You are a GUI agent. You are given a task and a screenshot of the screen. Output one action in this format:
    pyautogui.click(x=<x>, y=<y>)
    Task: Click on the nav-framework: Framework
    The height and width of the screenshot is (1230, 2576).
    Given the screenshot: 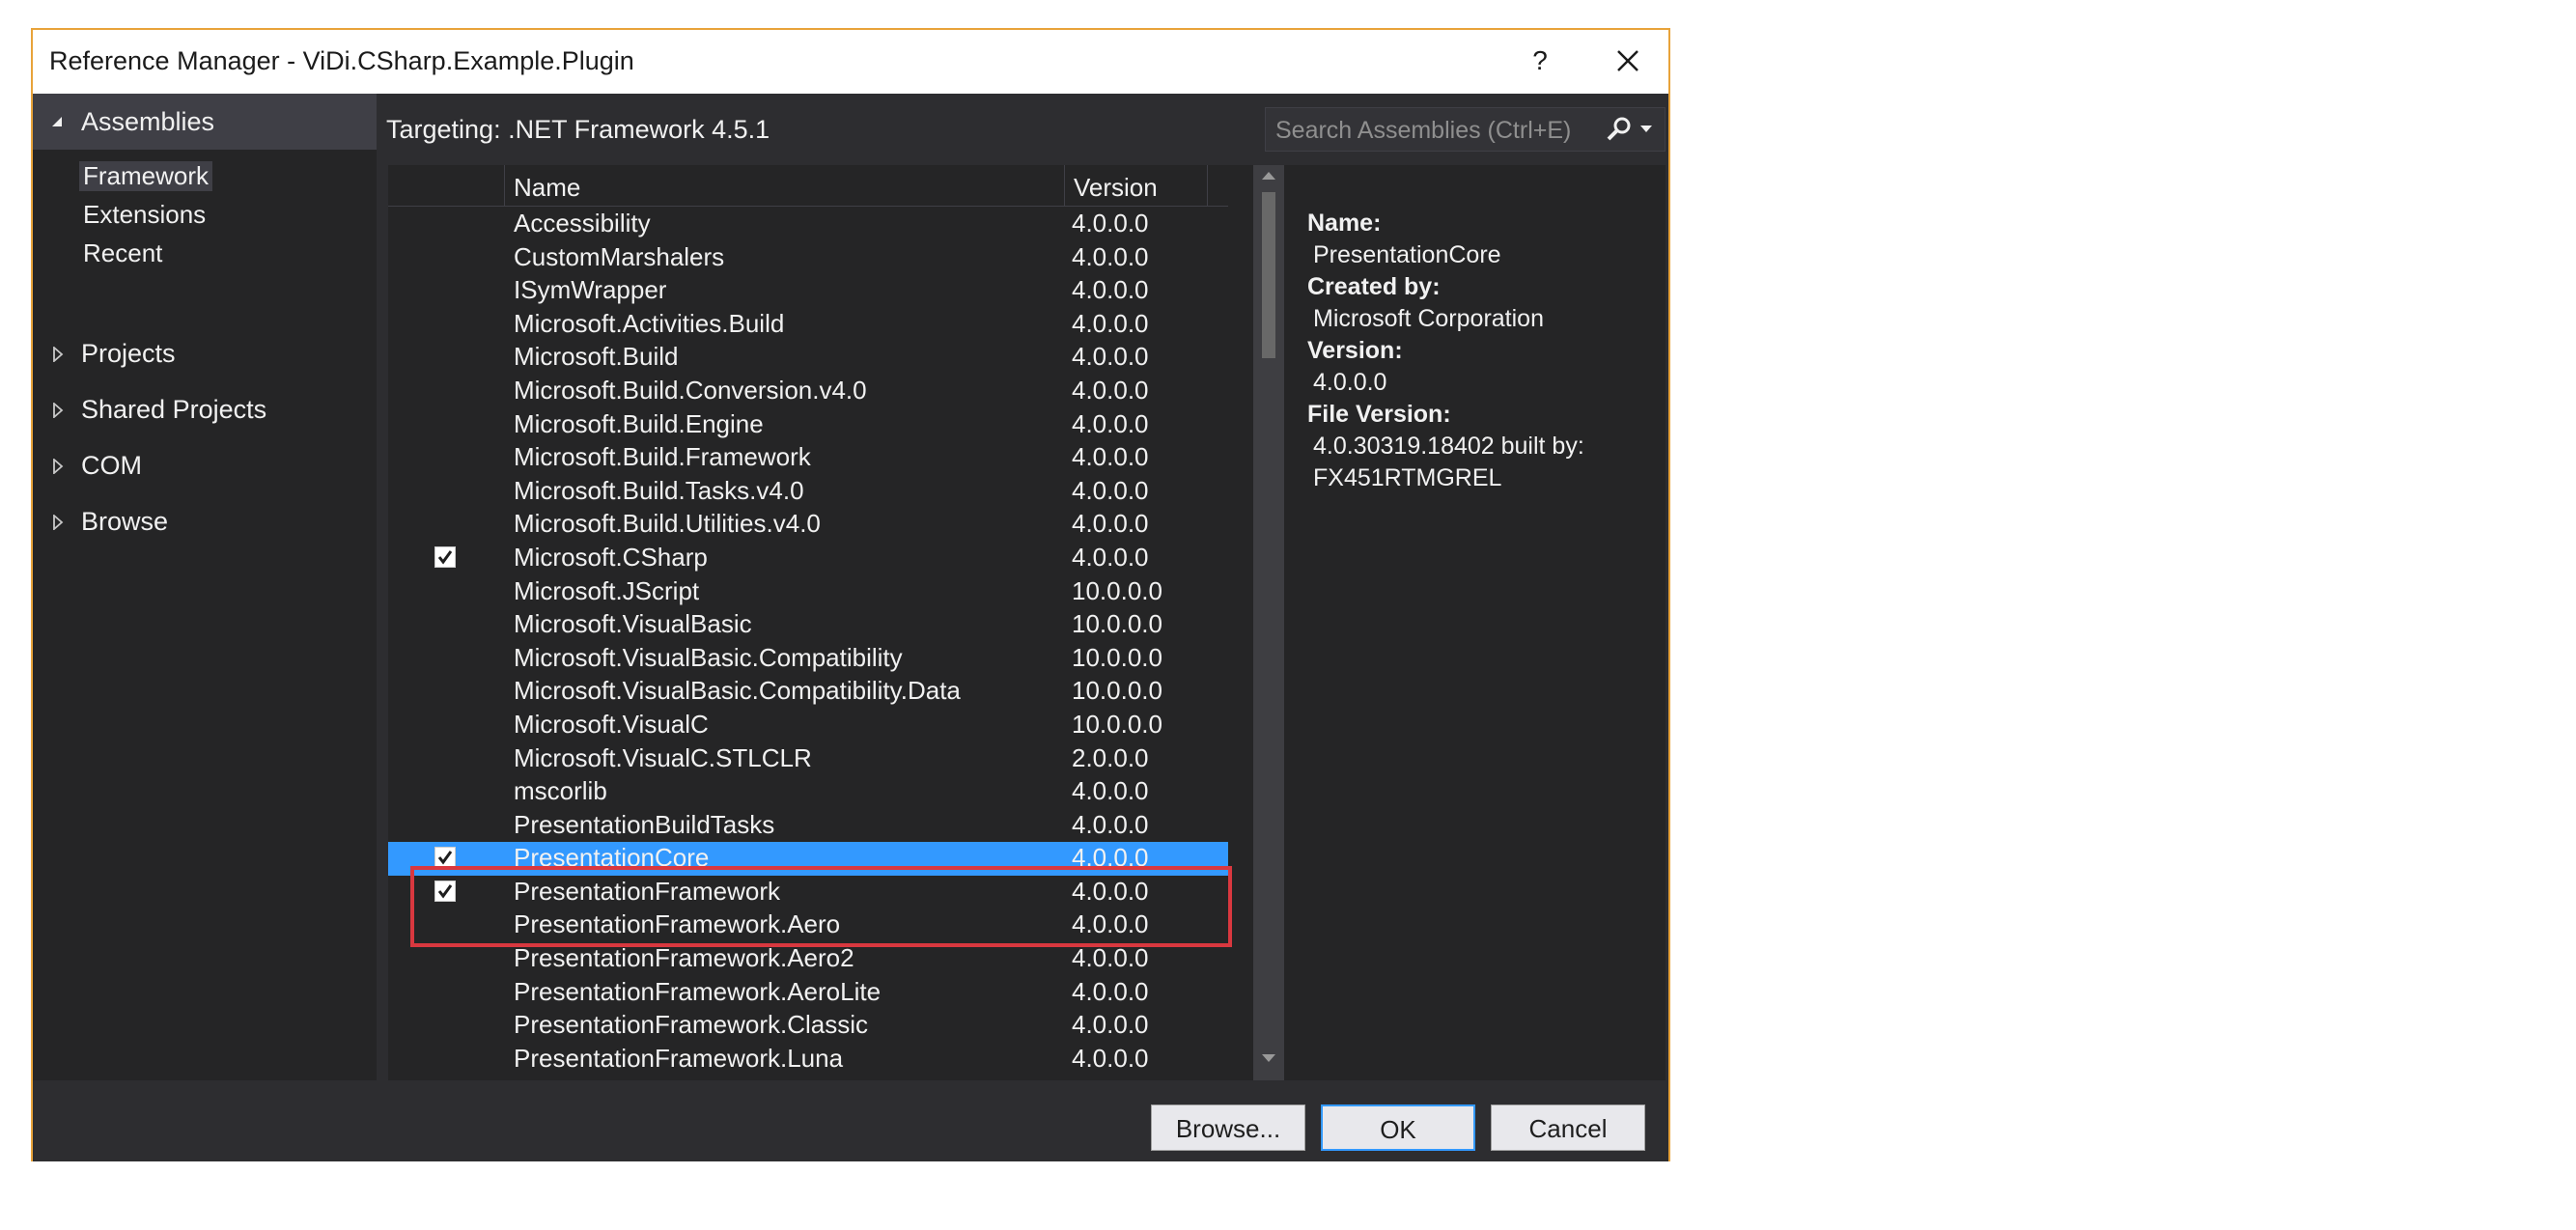 What is the action you would take?
    pyautogui.click(x=146, y=176)
    